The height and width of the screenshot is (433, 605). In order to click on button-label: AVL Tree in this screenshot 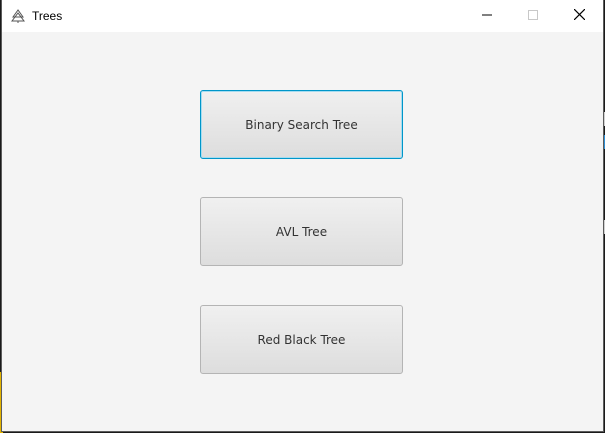, I will do `click(301, 231)`.